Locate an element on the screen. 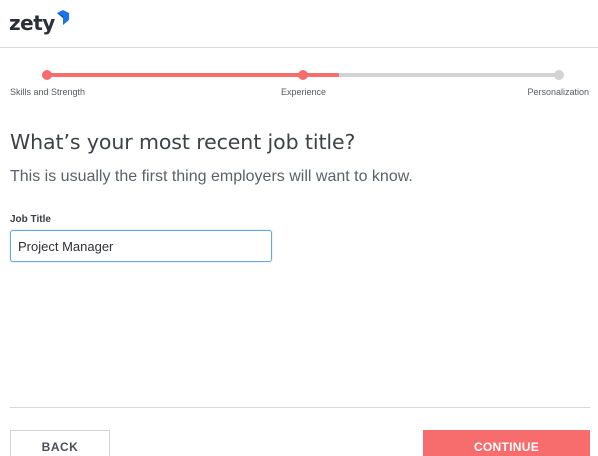 Image resolution: width=598 pixels, height=456 pixels. job-title-label: Job Title is located at coordinates (30, 219).